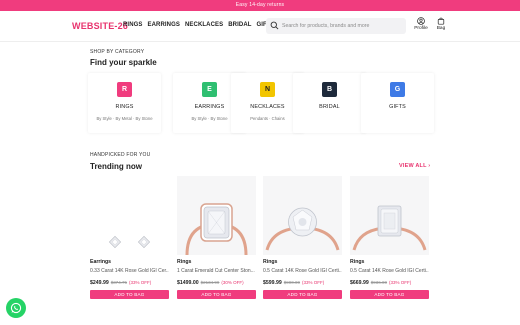  Describe the element at coordinates (421, 28) in the screenshot. I see `profile-label: Profile` at that location.